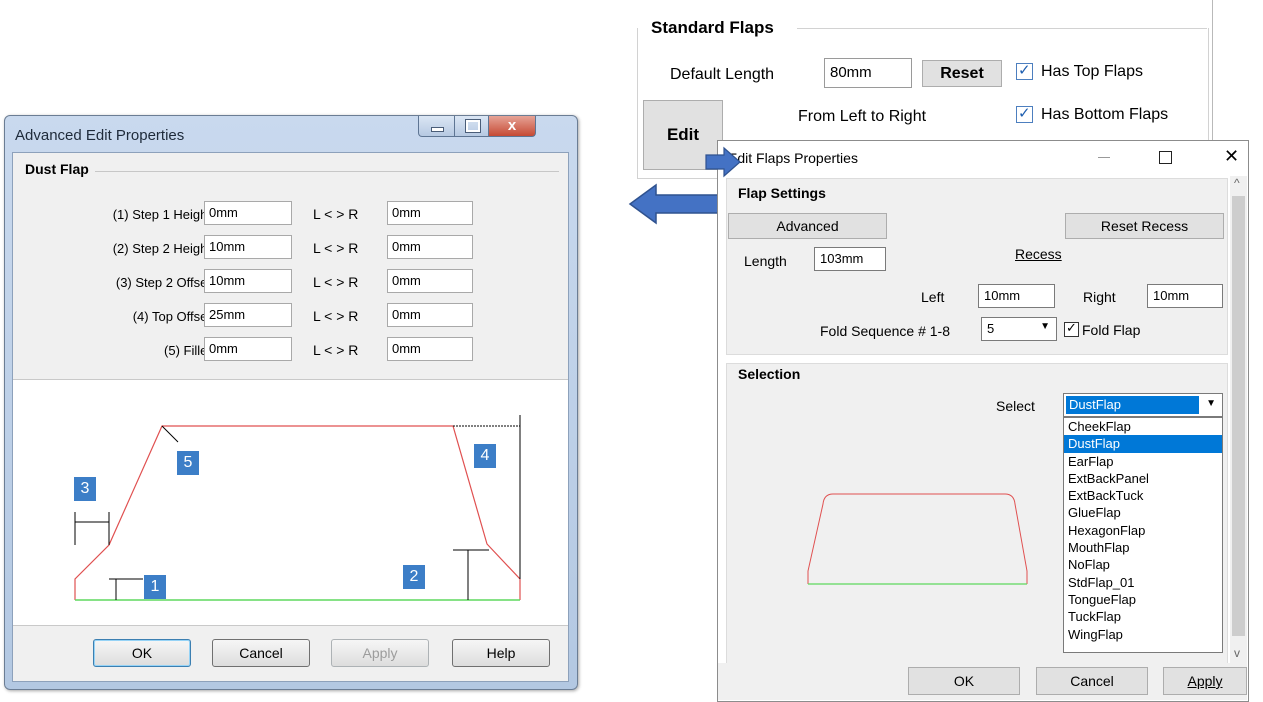 The image size is (1263, 702). I want to click on selection-title: Selection, so click(769, 374).